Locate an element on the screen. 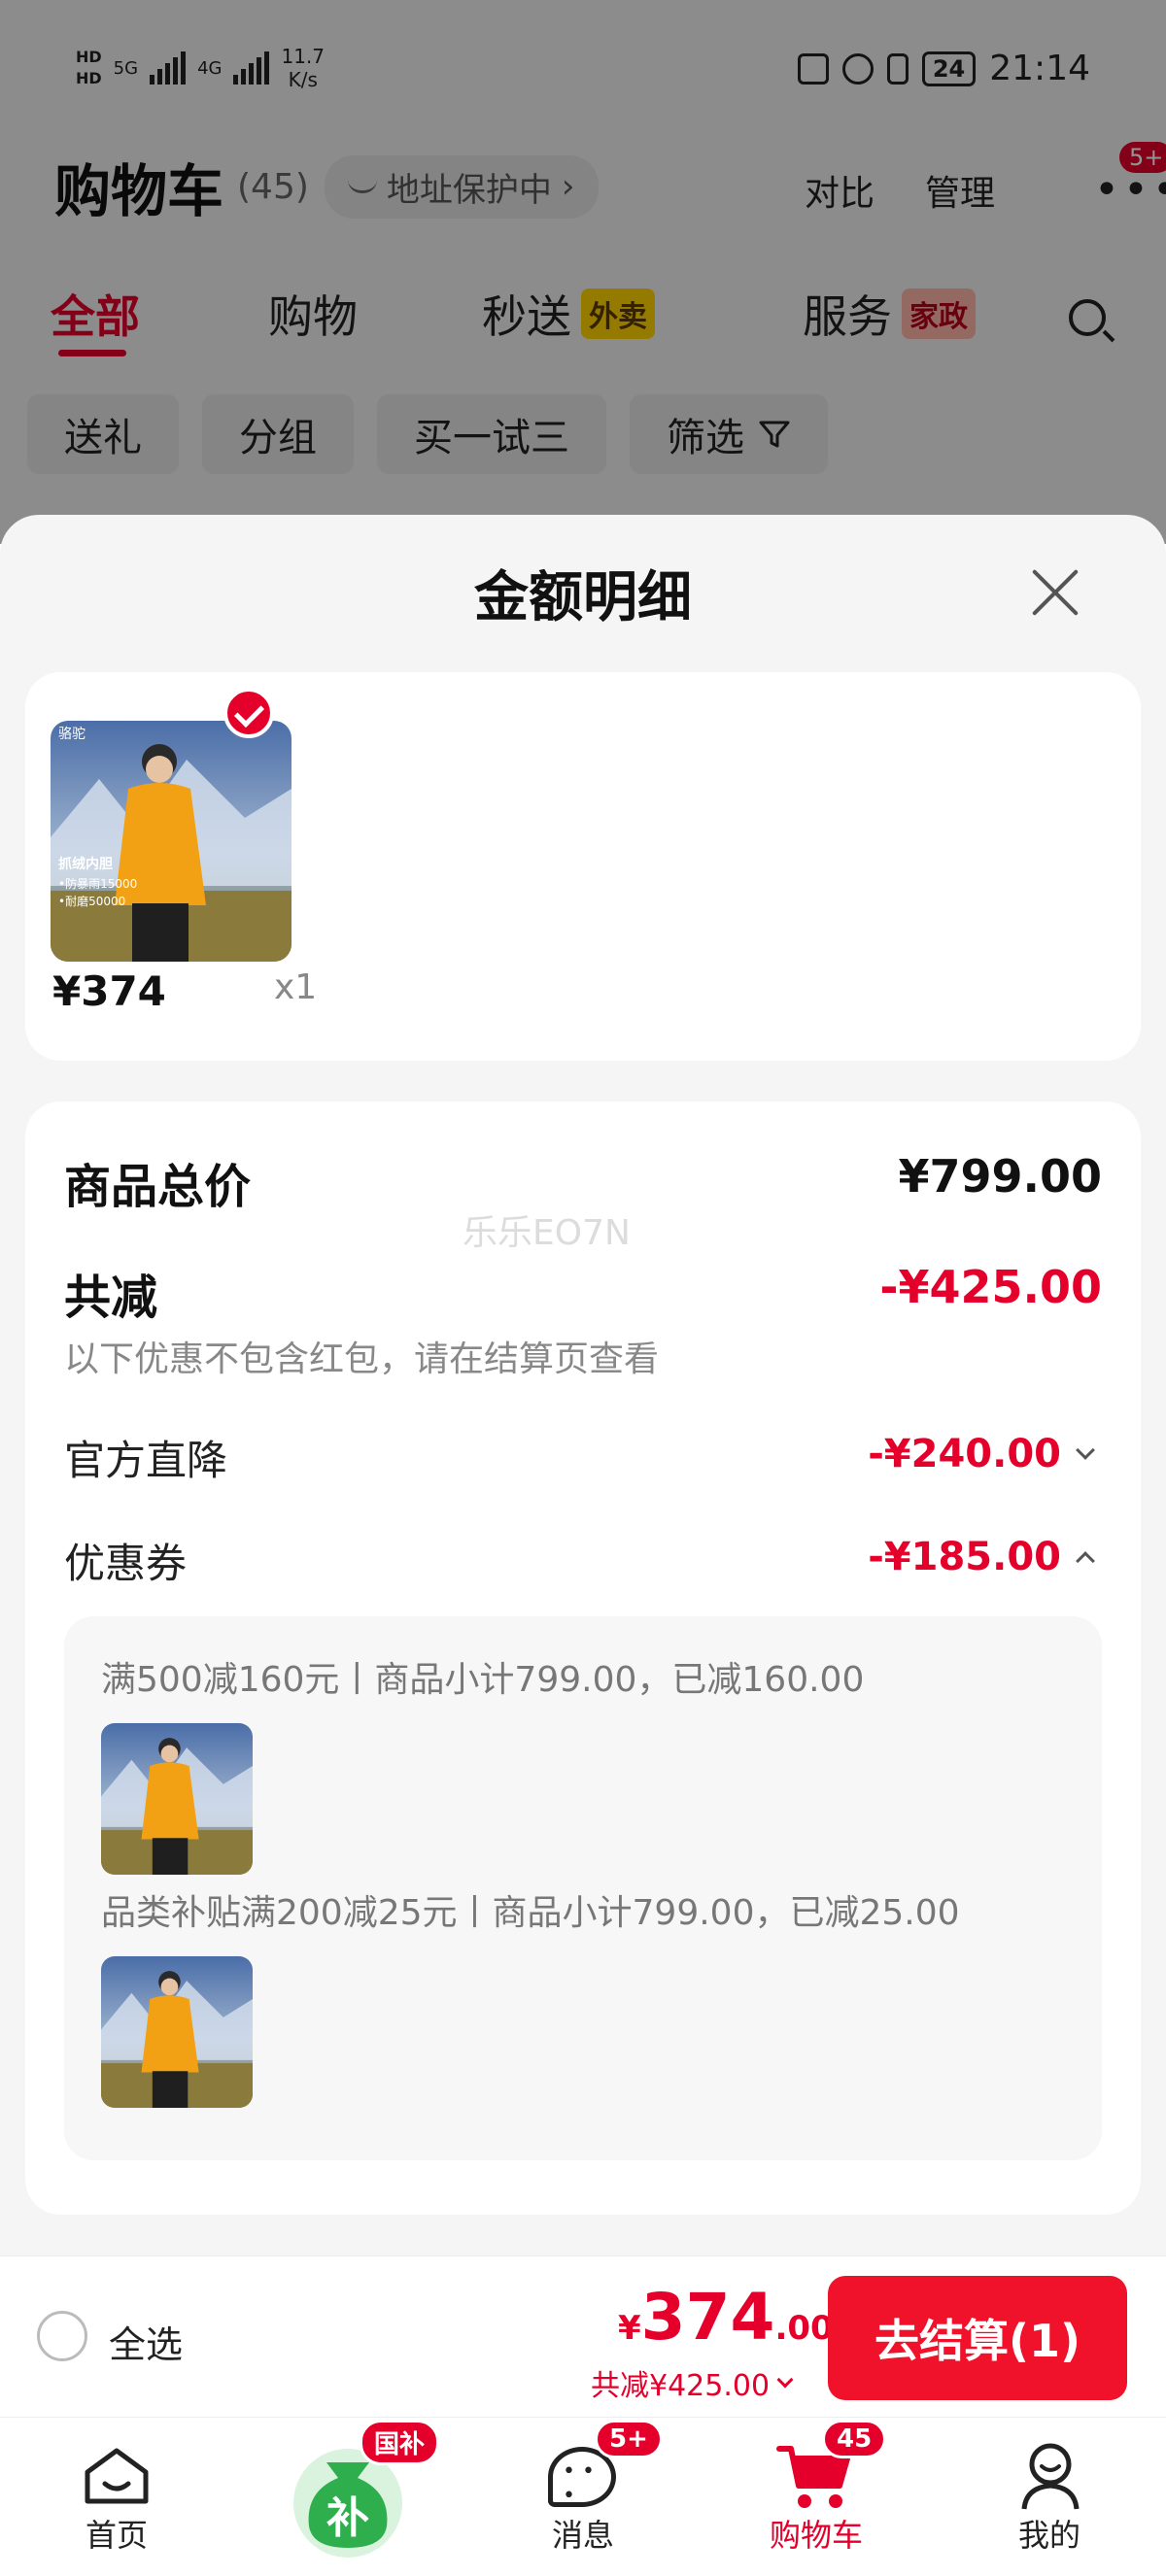 The image size is (1166, 2576). nav-home: 首页 is located at coordinates (116, 2497).